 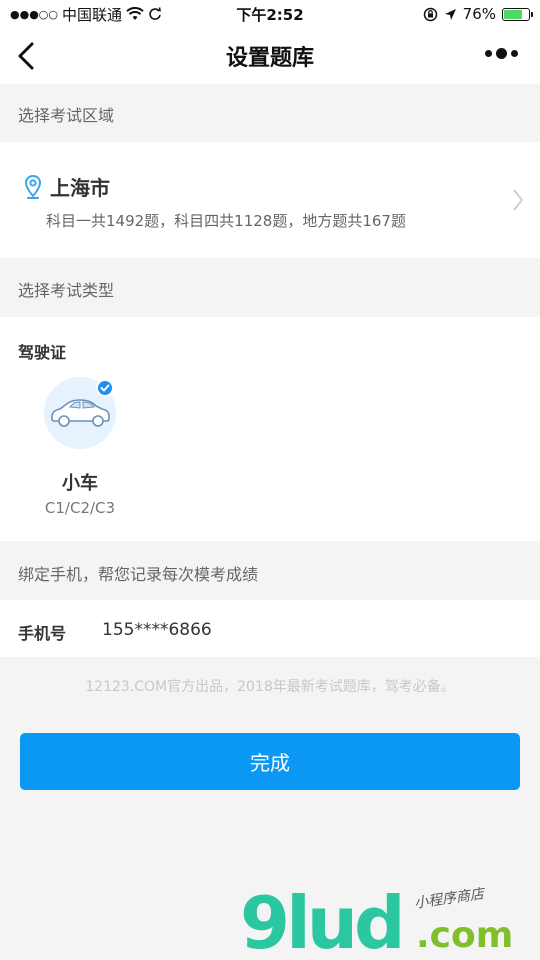 What do you see at coordinates (513, 14) in the screenshot?
I see `battery-fill` at bounding box center [513, 14].